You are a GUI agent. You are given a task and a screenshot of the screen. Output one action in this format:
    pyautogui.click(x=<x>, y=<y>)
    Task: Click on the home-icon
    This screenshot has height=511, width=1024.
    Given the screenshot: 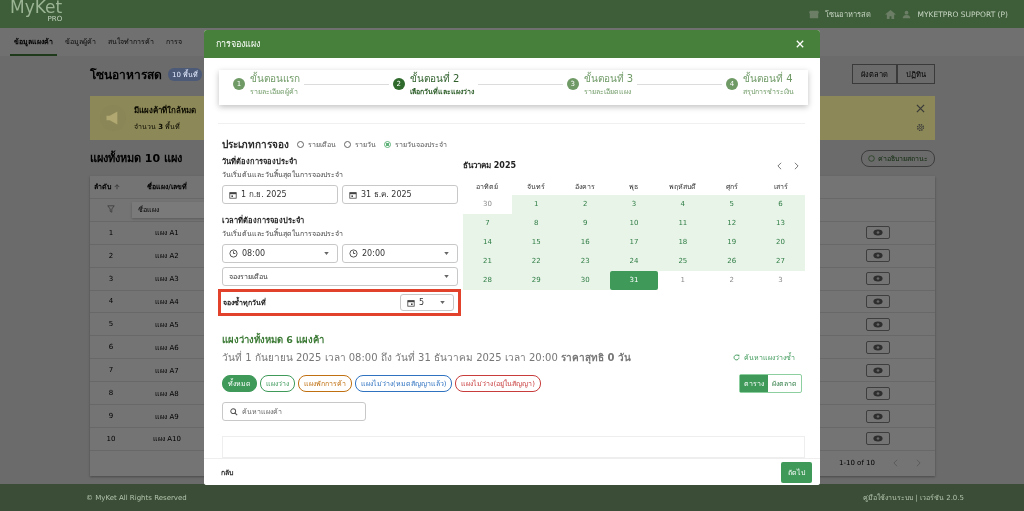 What is the action you would take?
    pyautogui.click(x=891, y=14)
    